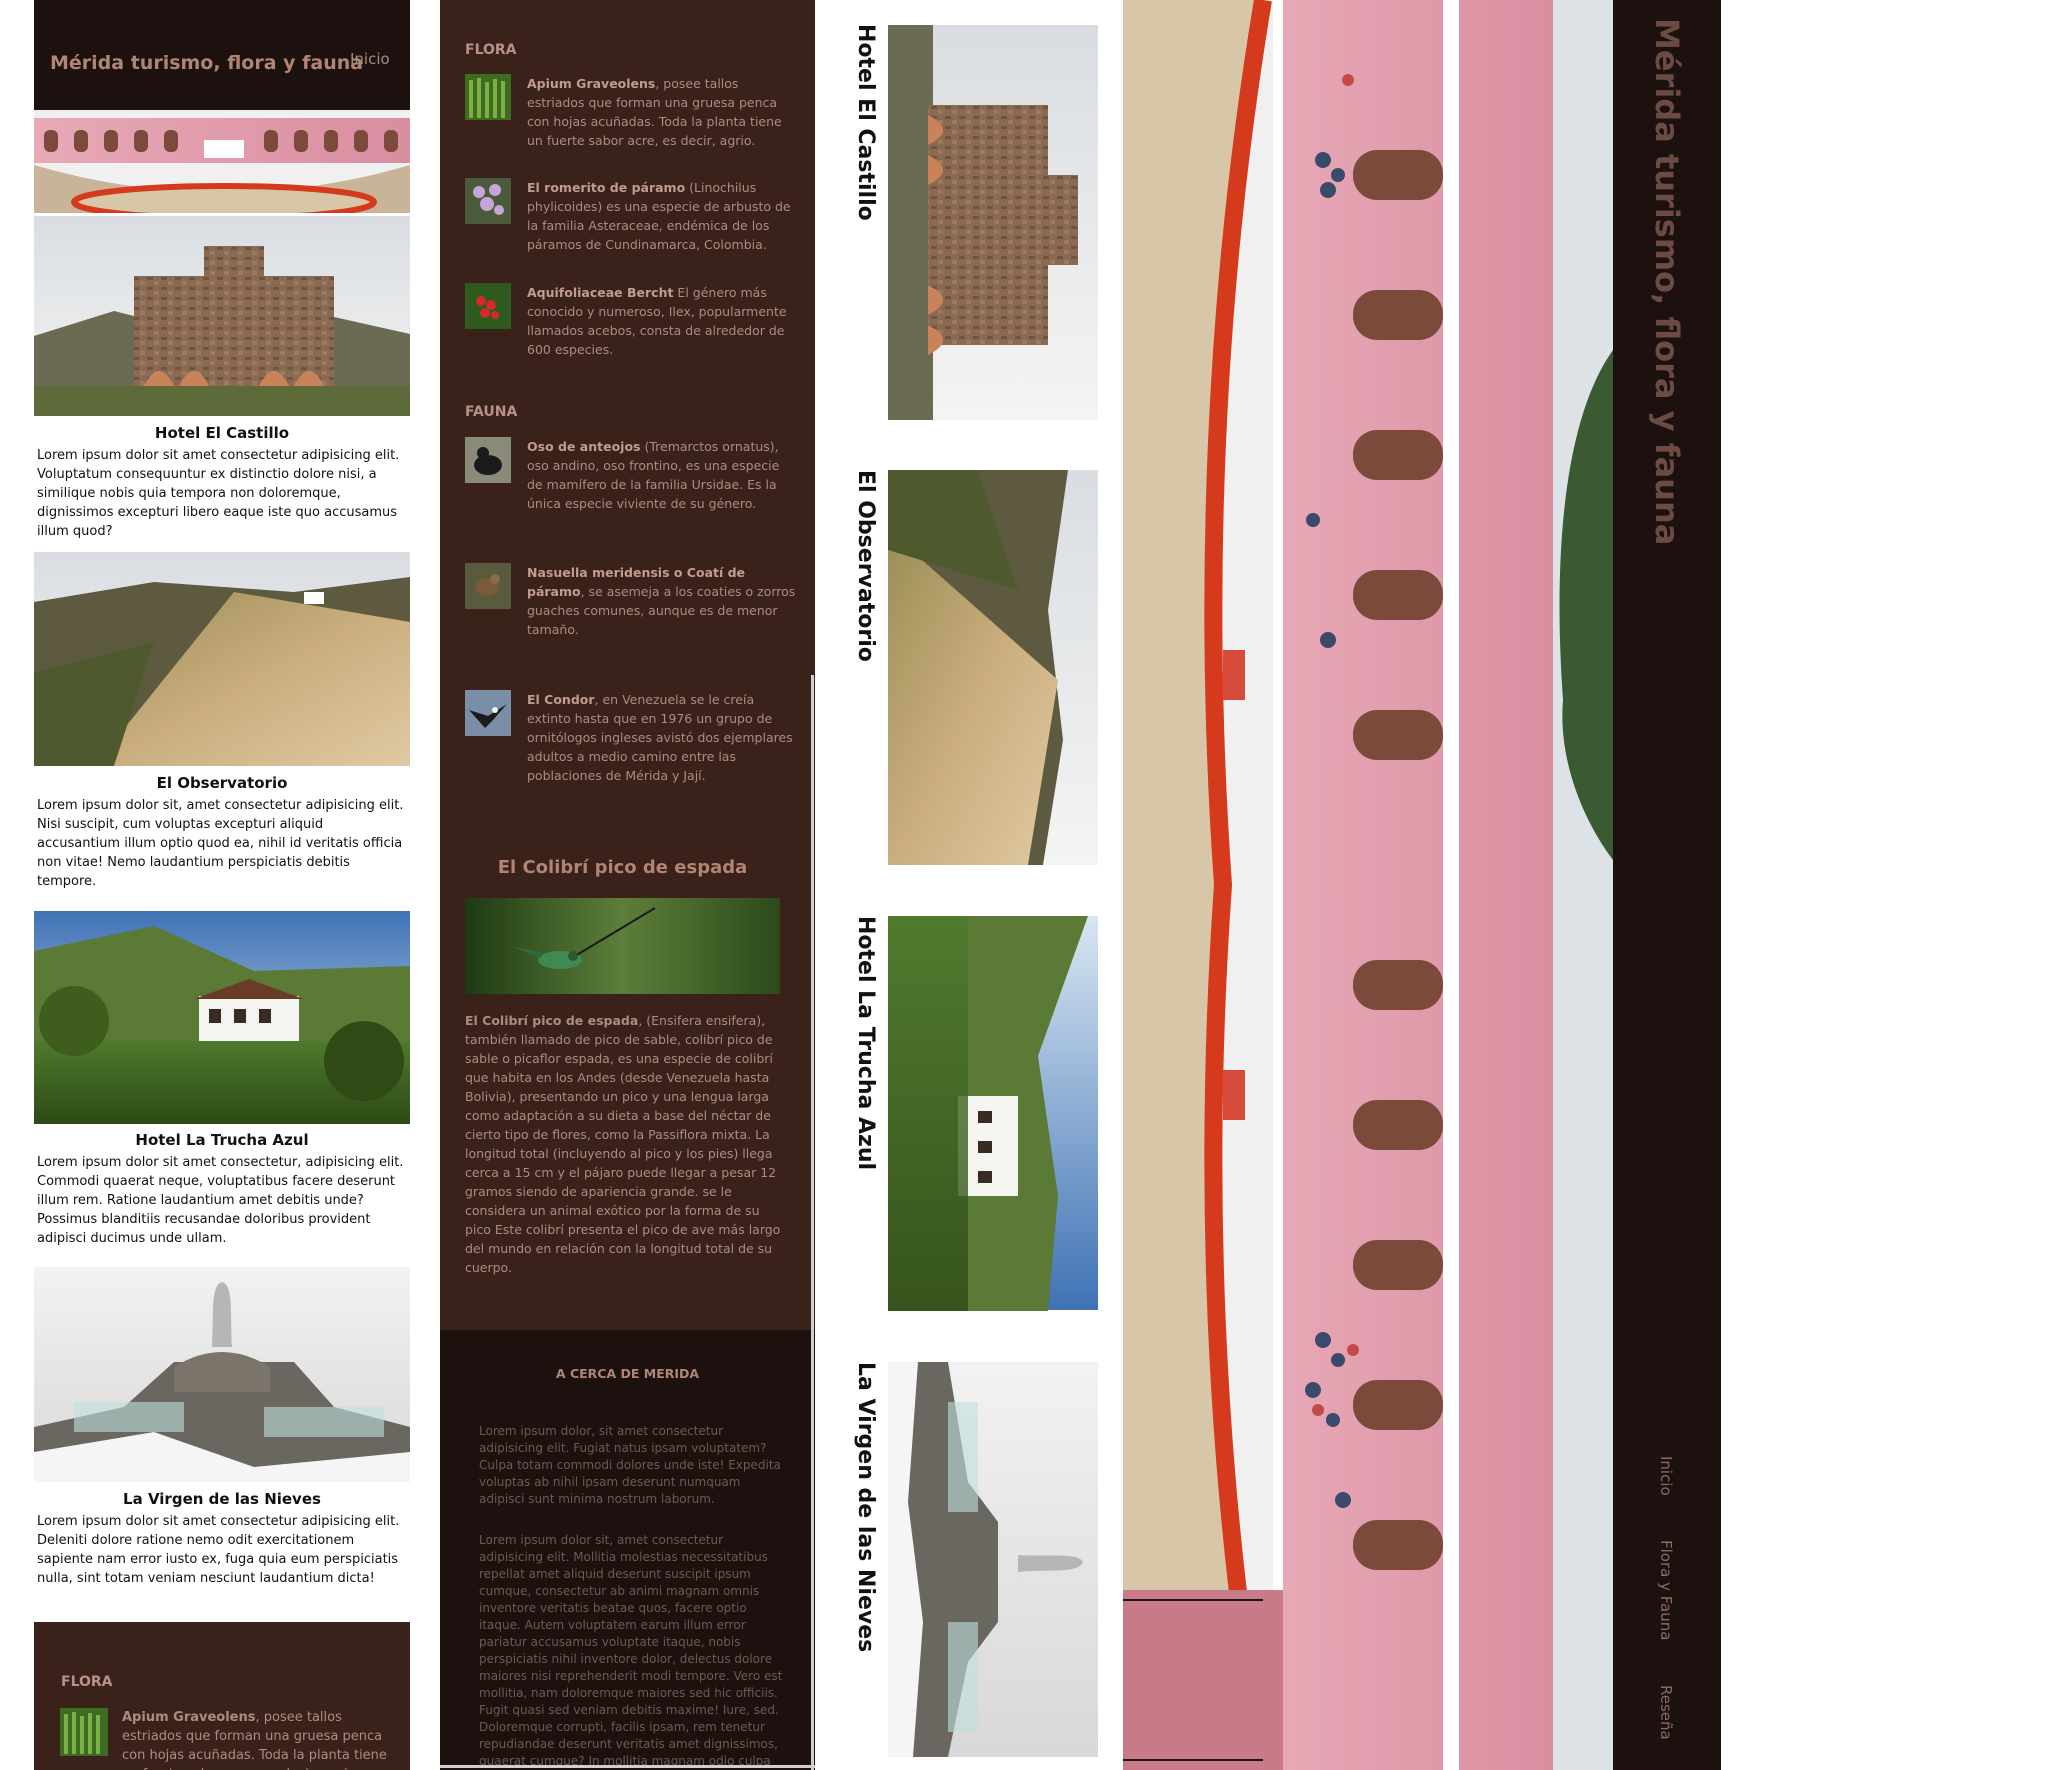 This screenshot has width=2048, height=1770. What do you see at coordinates (222, 316) in the screenshot?
I see `hotel-castillo-image` at bounding box center [222, 316].